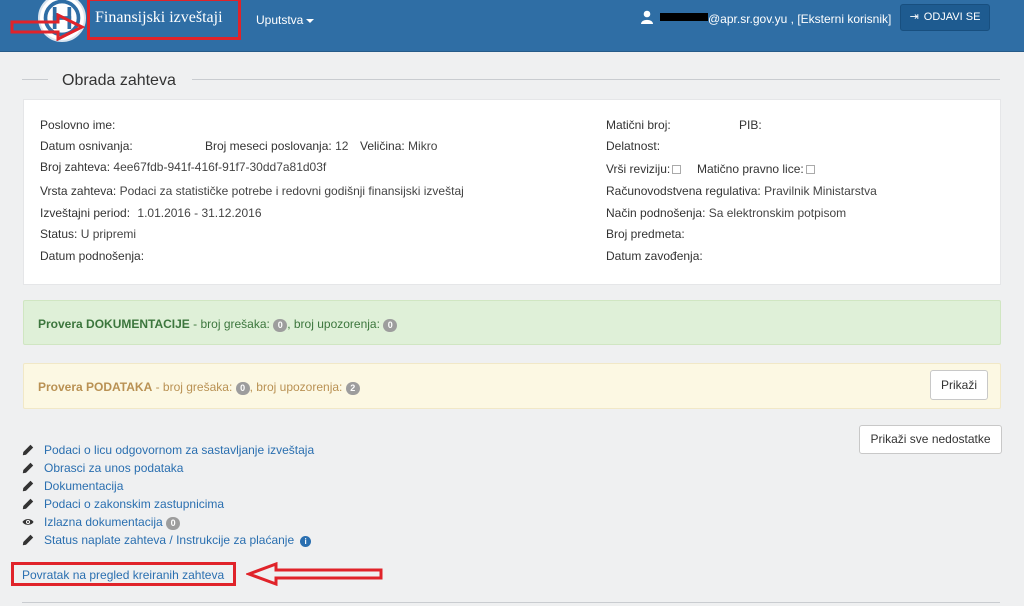 Image resolution: width=1024 pixels, height=606 pixels. What do you see at coordinates (914, 17) in the screenshot?
I see `logout-icon: ⇥` at bounding box center [914, 17].